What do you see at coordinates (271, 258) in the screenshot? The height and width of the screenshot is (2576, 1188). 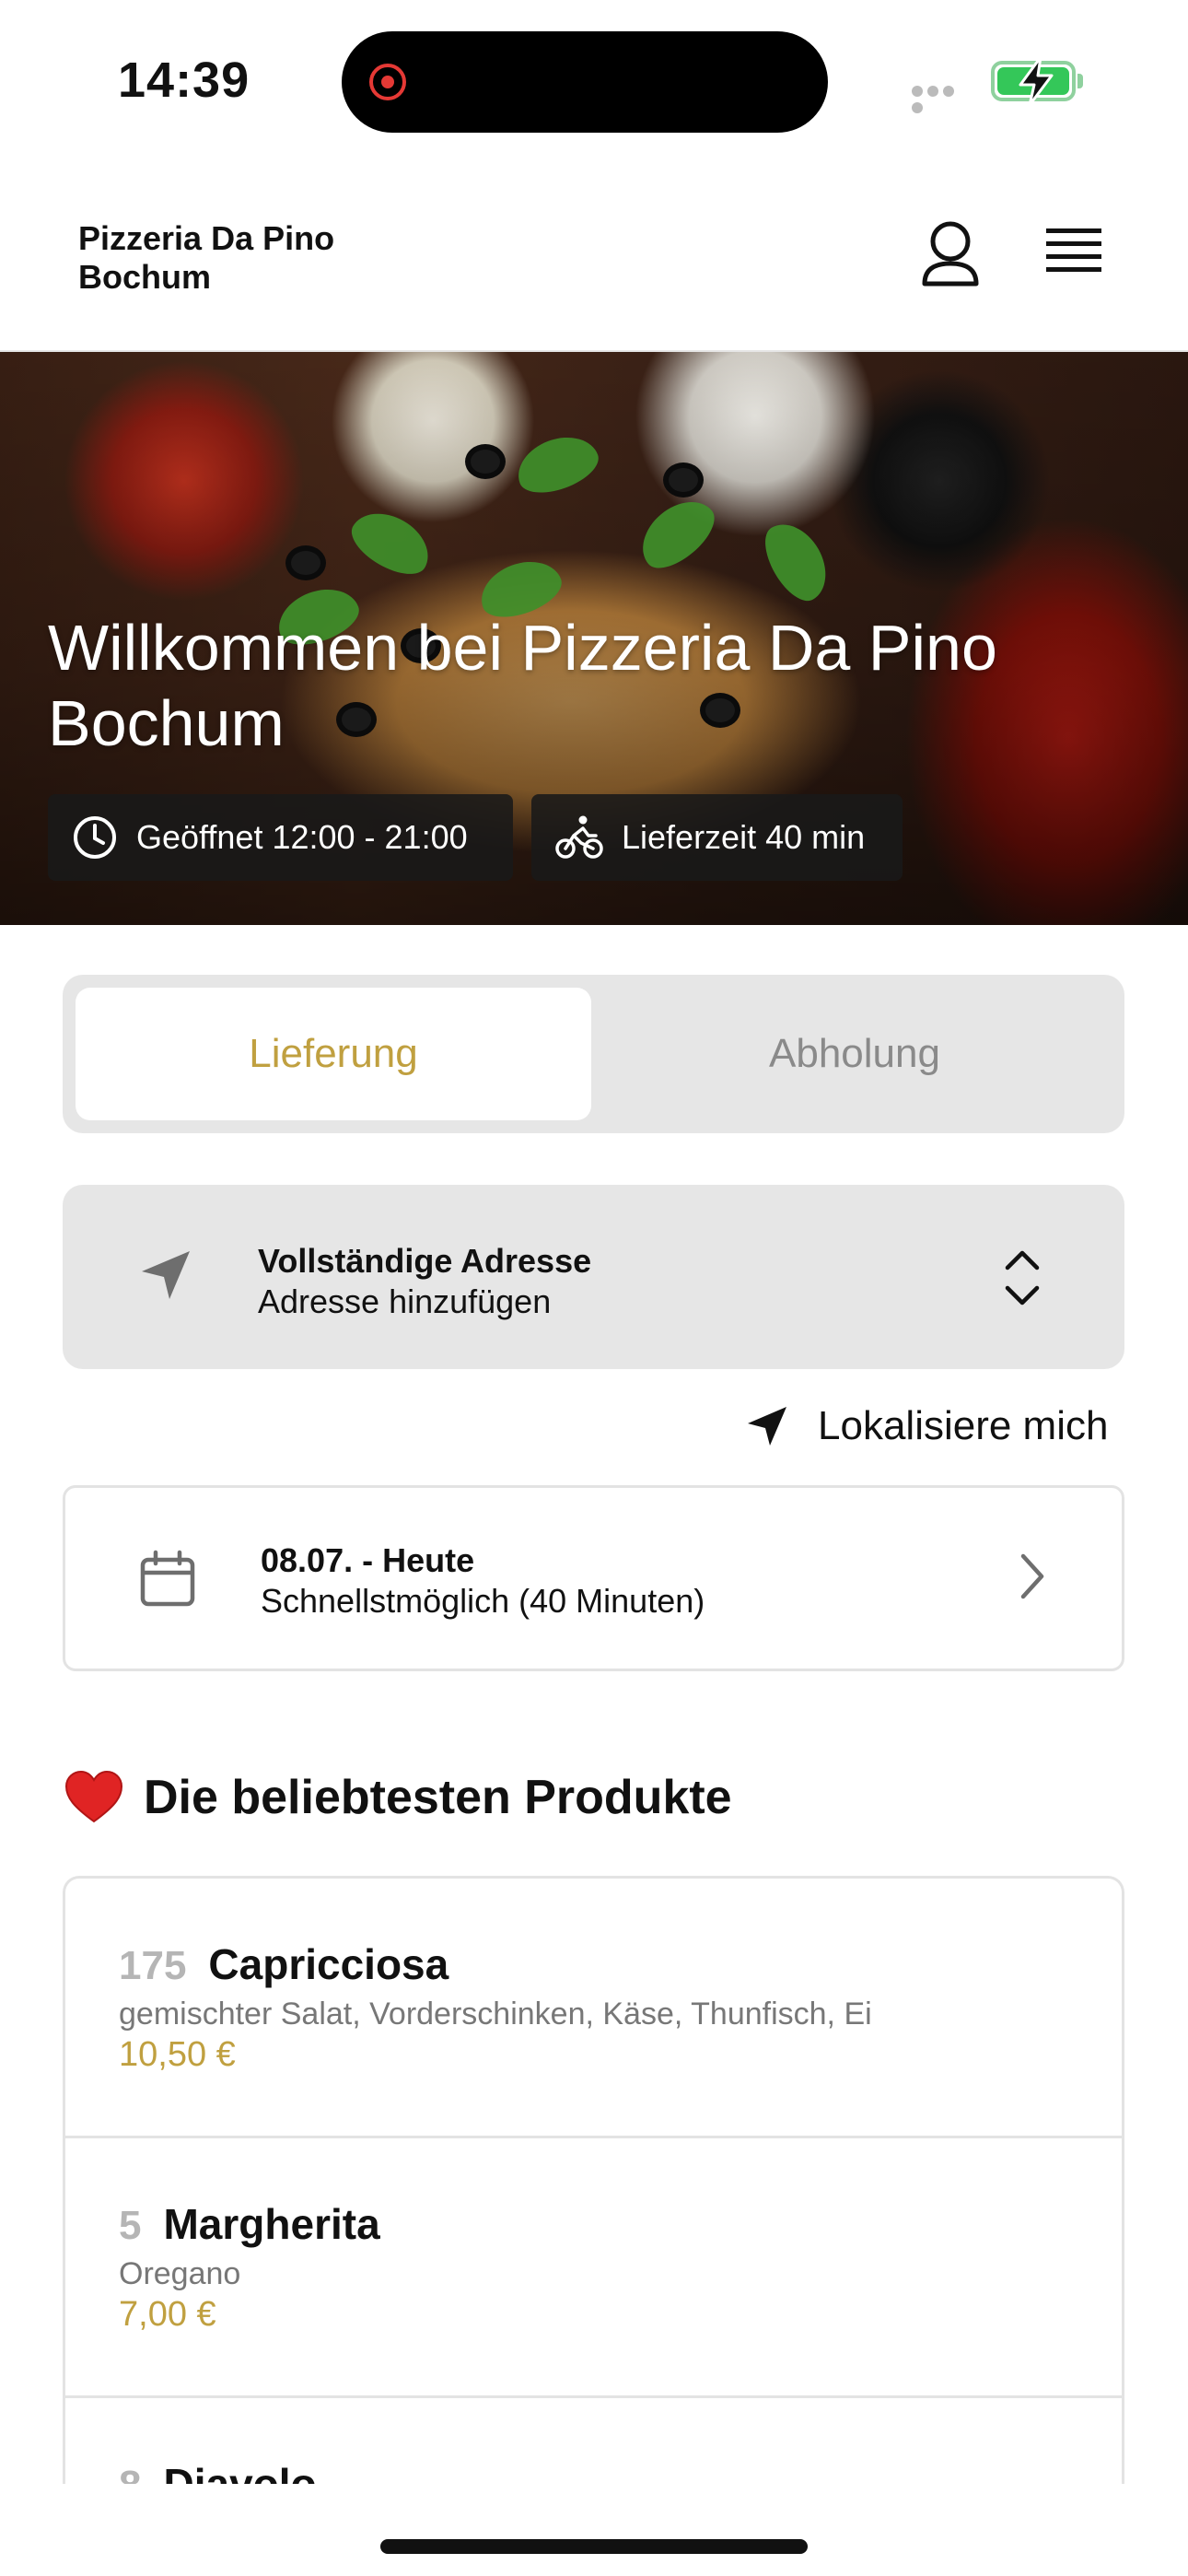 I see `brand-name: Pizzeria Da Pino Bochum` at bounding box center [271, 258].